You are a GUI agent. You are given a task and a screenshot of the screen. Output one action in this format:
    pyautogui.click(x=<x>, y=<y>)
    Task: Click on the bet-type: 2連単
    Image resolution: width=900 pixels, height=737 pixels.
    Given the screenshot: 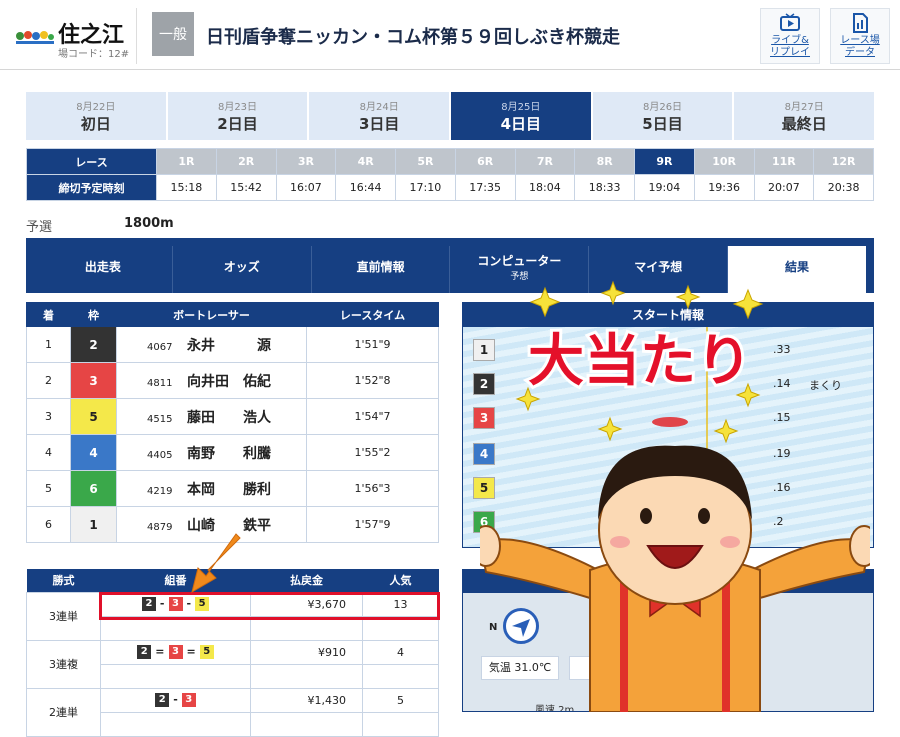 What is the action you would take?
    pyautogui.click(x=63, y=712)
    